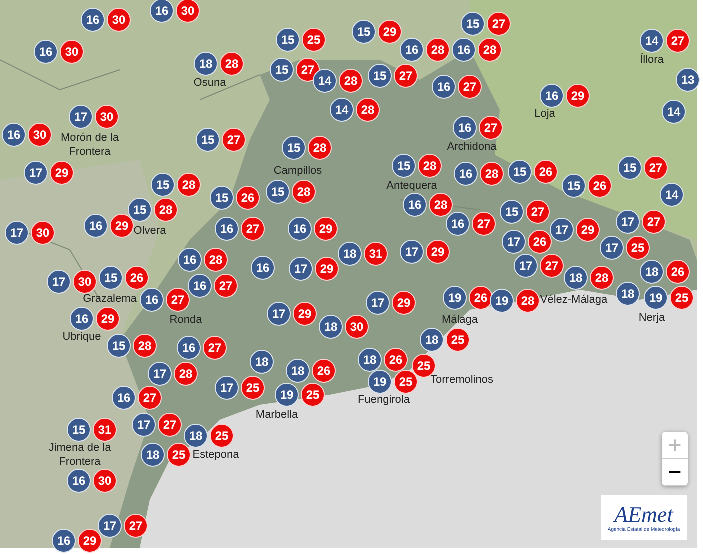 The image size is (703, 554). Describe the element at coordinates (110, 299) in the screenshot. I see `place-label: Grazalema` at that location.